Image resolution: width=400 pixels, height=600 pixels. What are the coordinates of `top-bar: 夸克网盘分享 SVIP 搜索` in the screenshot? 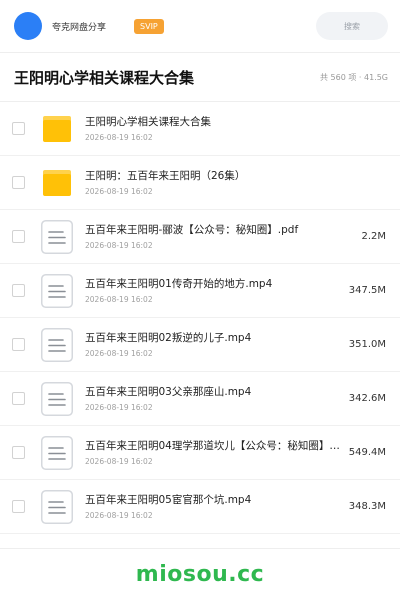 It's located at (200, 26).